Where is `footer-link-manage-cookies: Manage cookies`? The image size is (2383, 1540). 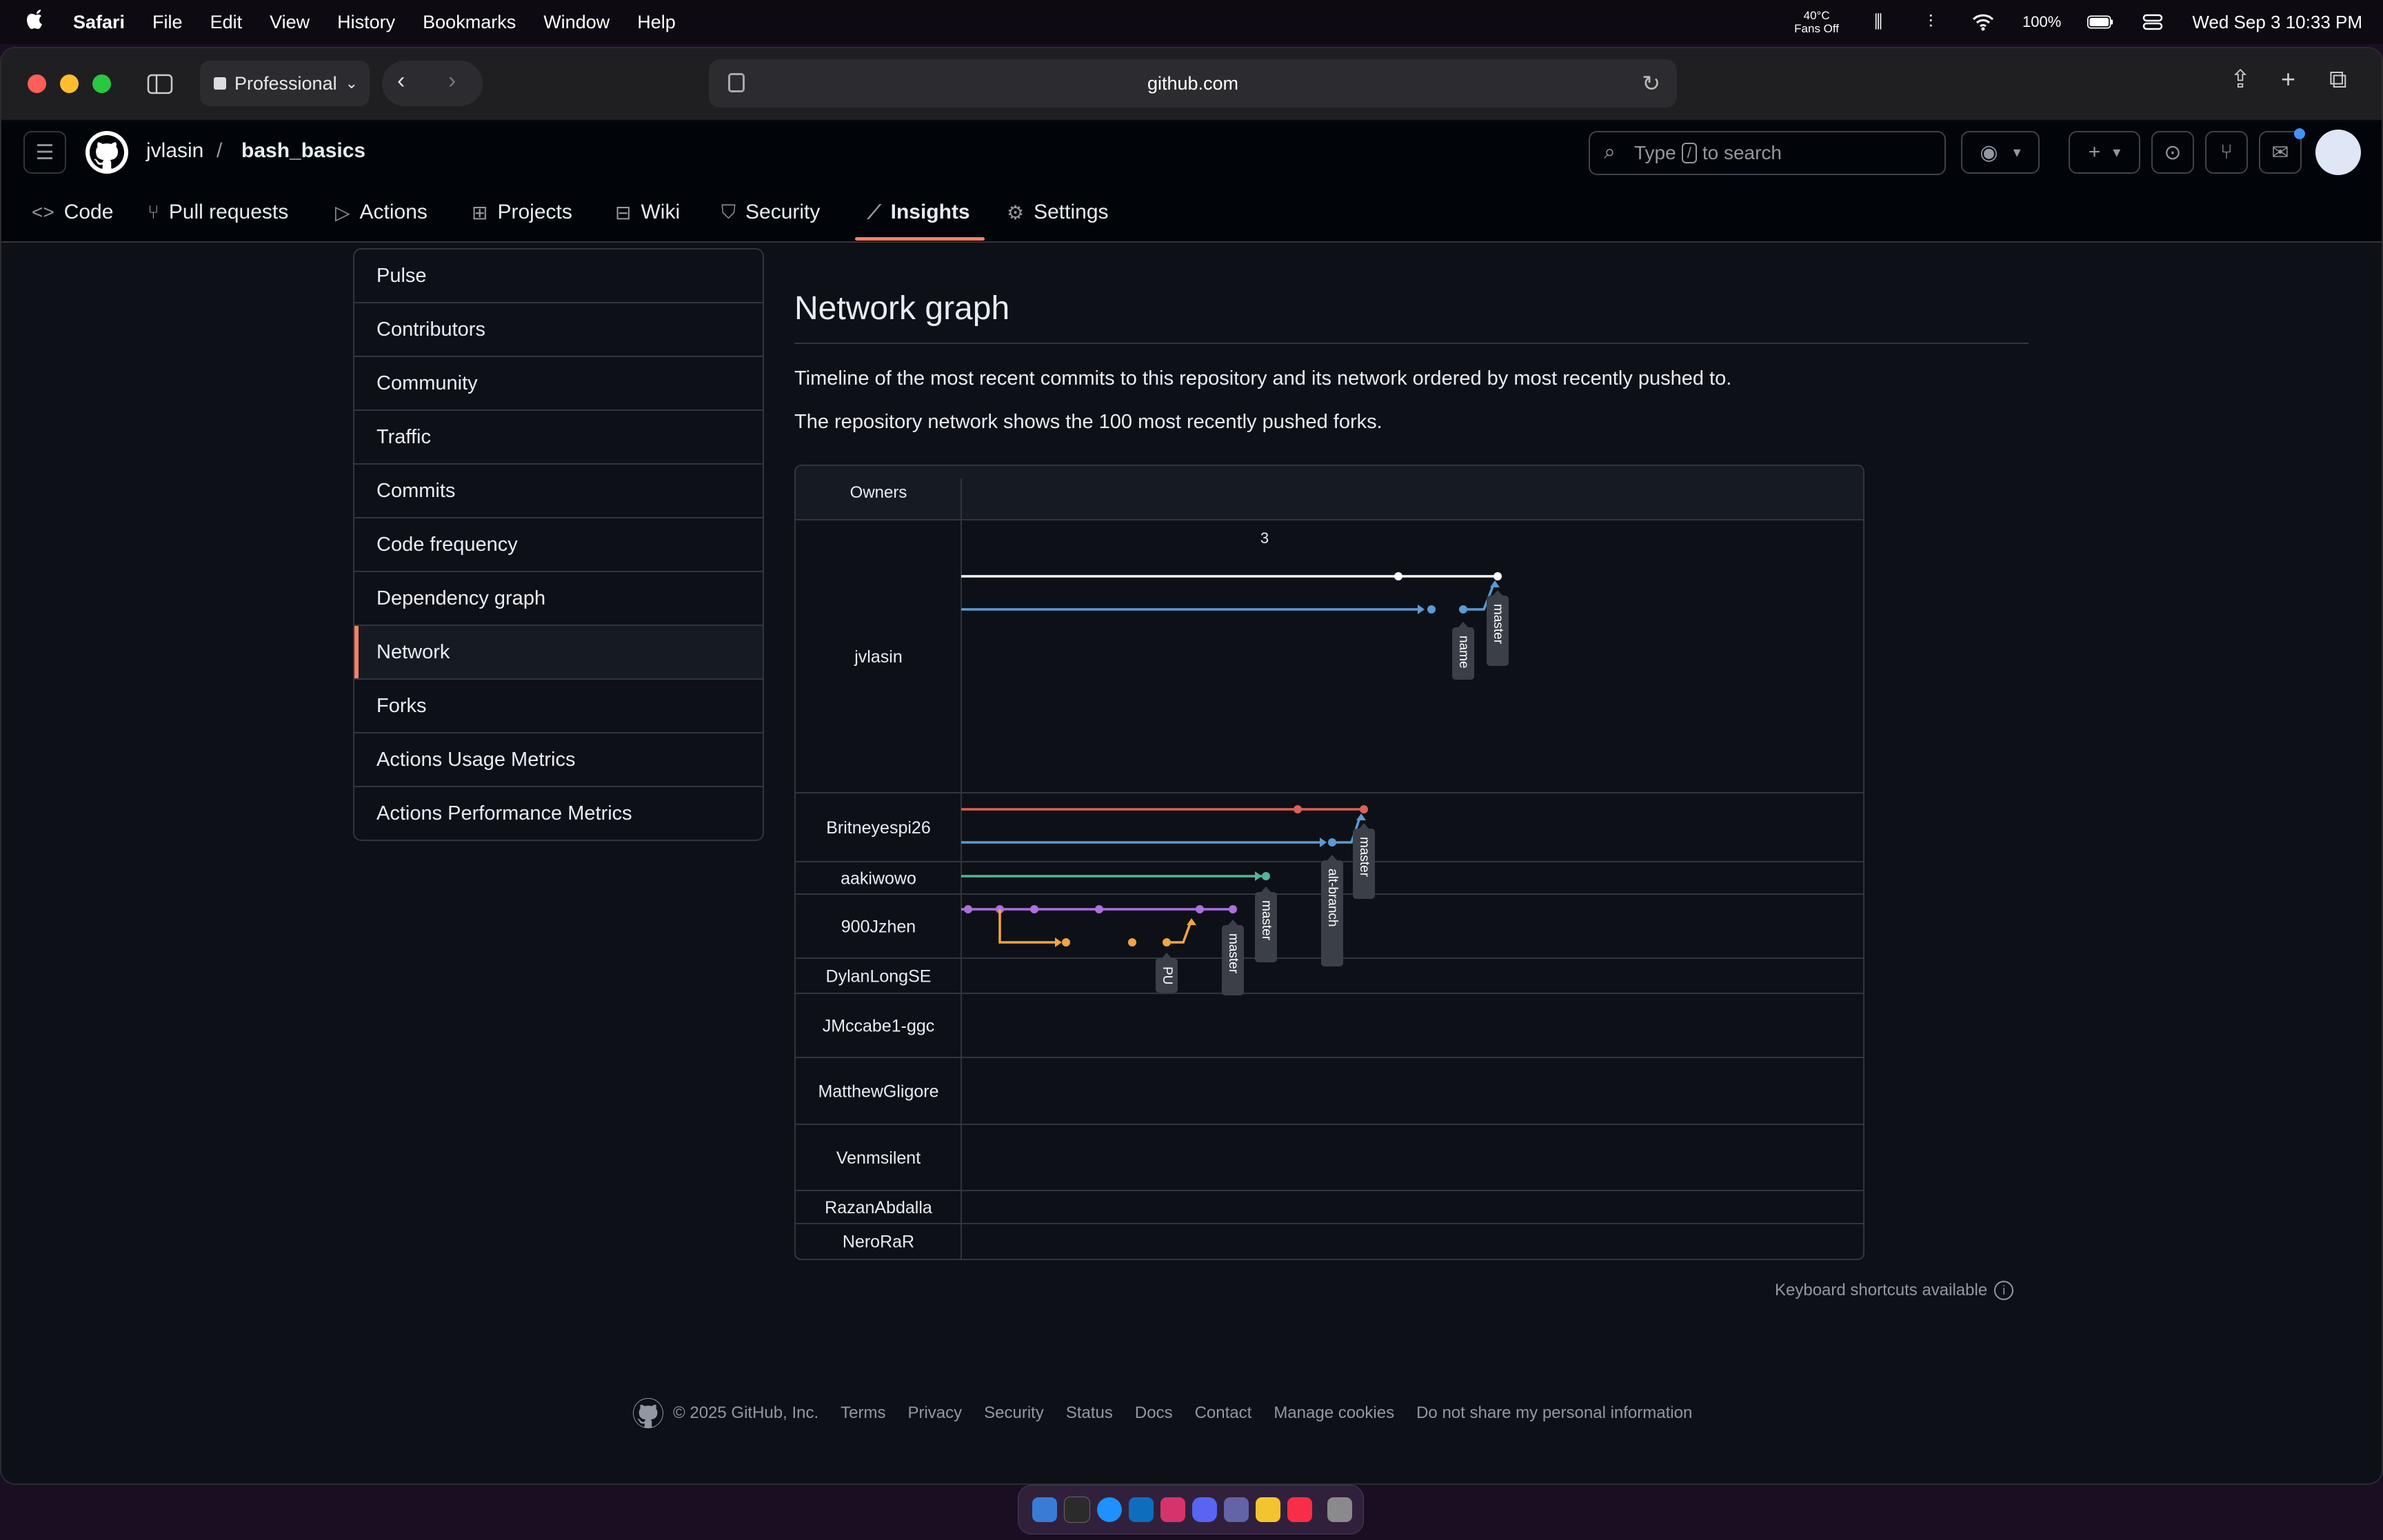 footer-link-manage-cookies: Manage cookies is located at coordinates (1334, 1414).